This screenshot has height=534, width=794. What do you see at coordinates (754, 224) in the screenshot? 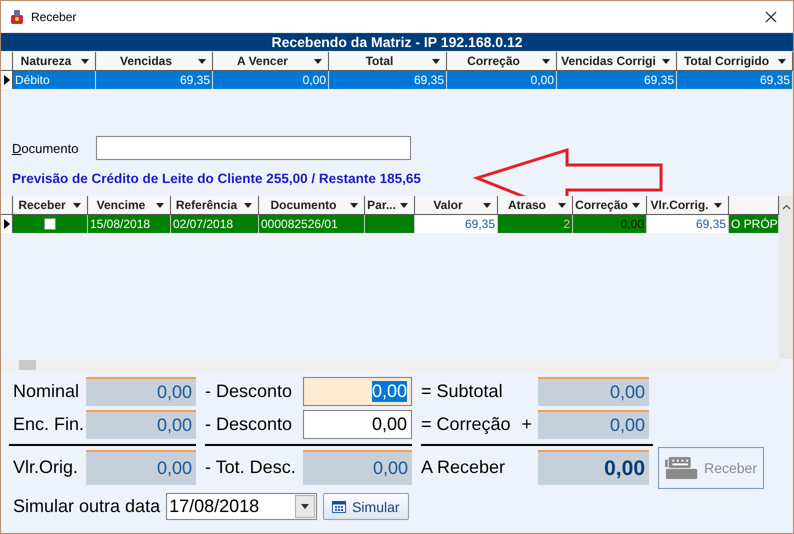
I see `table-cell: O PRÓP` at bounding box center [754, 224].